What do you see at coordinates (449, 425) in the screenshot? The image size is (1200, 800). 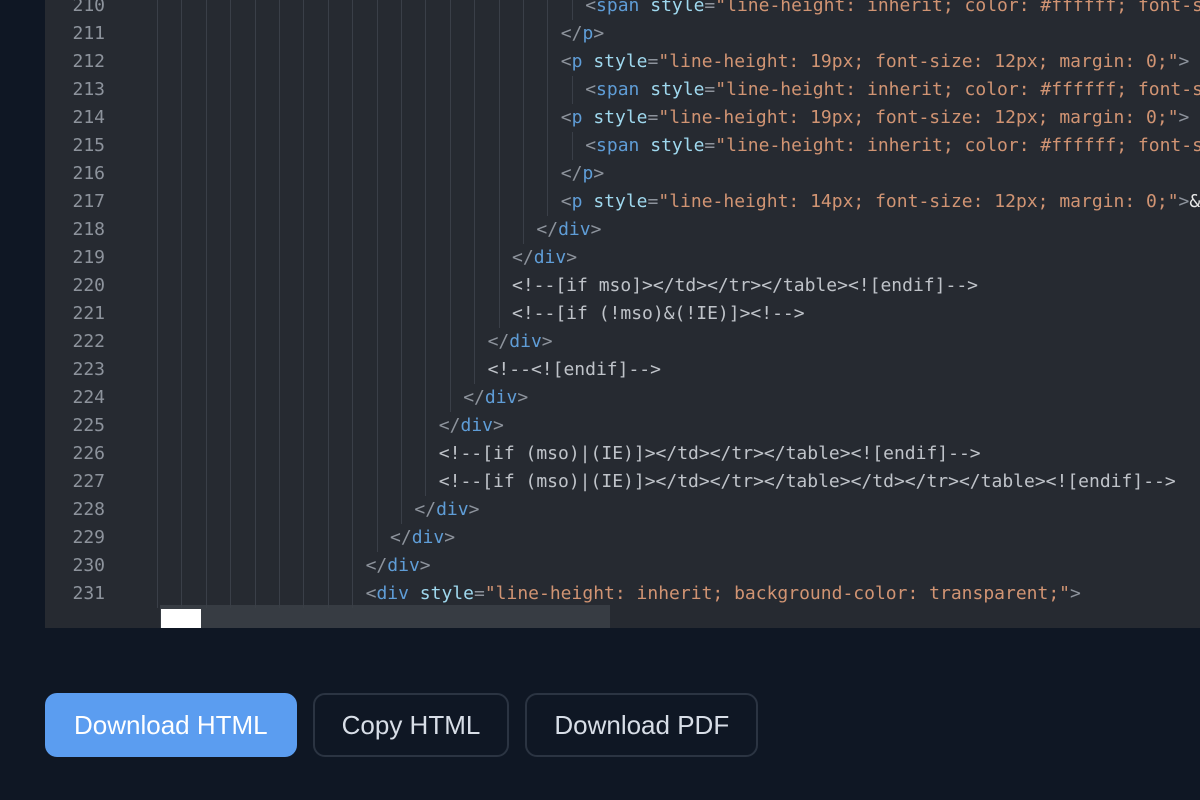 I see `code-token: </` at bounding box center [449, 425].